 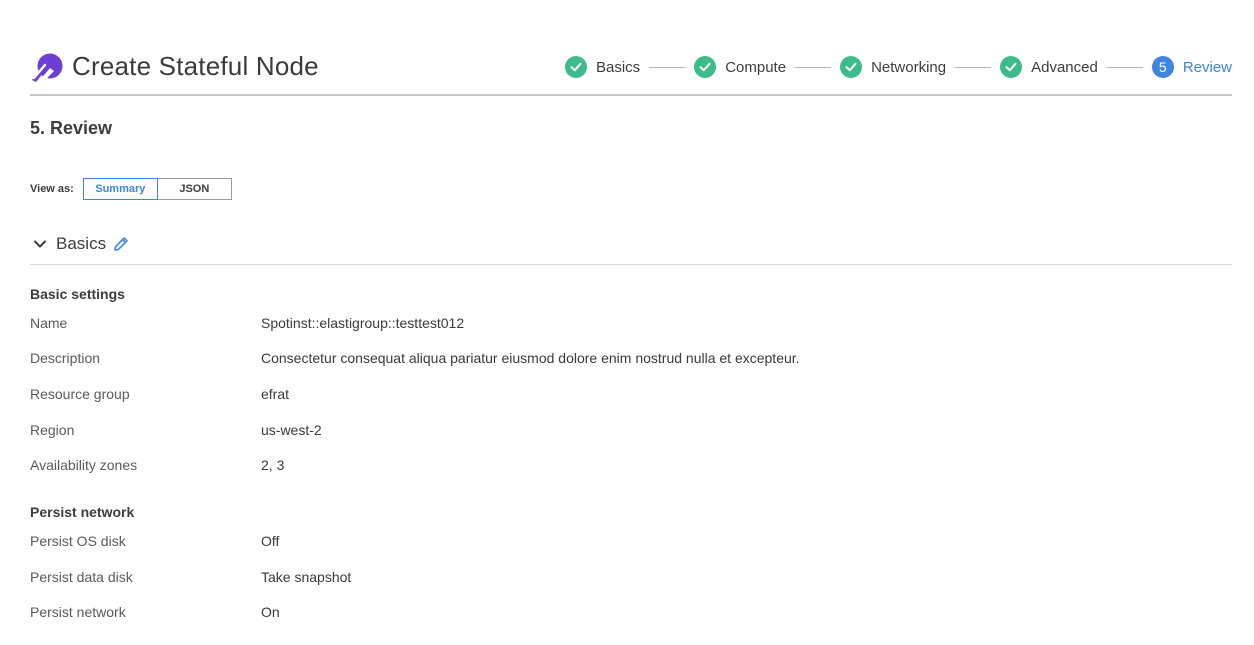 I want to click on row-label: Resource group, so click(x=80, y=394).